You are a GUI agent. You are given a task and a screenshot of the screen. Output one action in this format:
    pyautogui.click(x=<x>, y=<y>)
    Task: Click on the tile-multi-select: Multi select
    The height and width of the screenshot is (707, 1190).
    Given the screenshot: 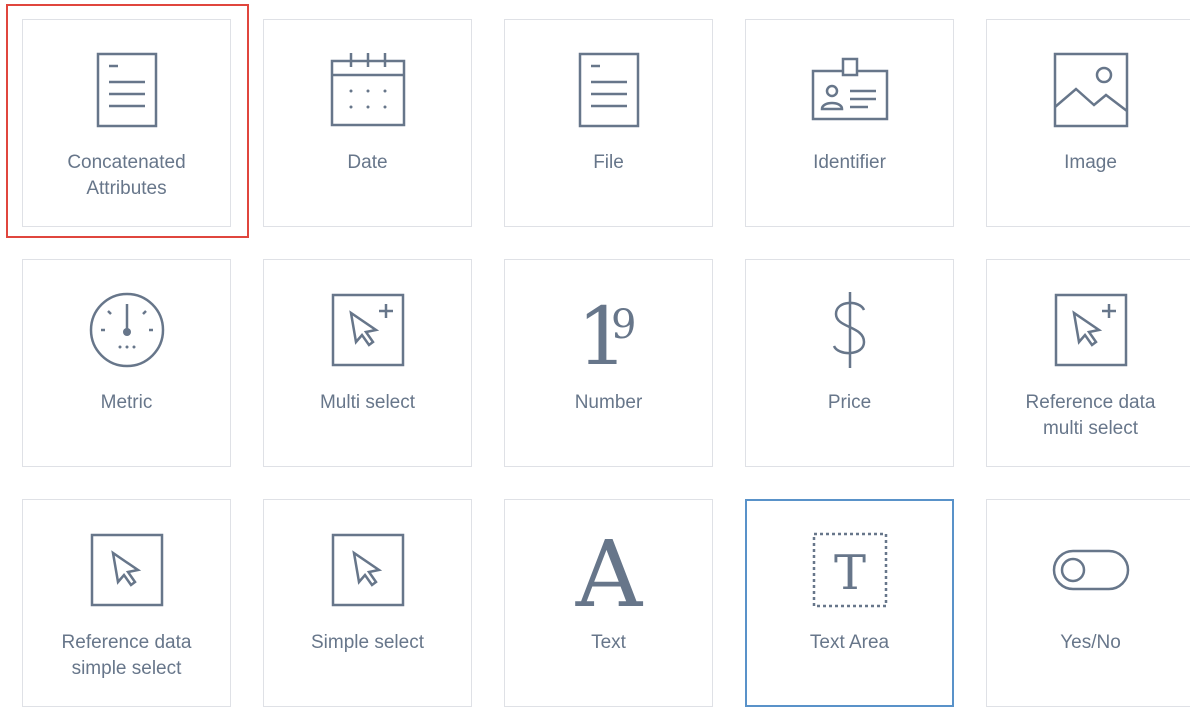 What is the action you would take?
    pyautogui.click(x=367, y=363)
    